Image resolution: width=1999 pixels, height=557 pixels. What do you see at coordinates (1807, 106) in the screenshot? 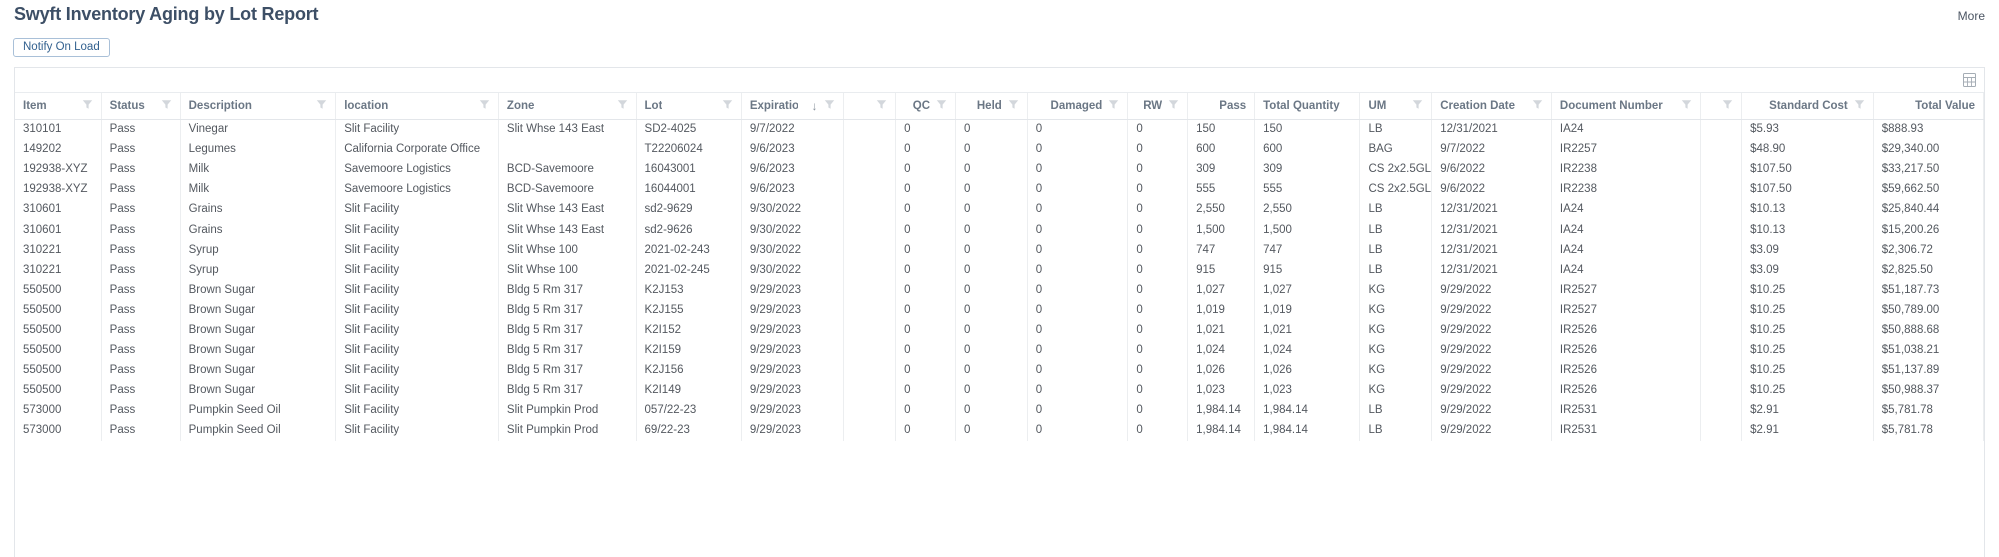
I see `column-header-standard-cost: Standard Cost` at bounding box center [1807, 106].